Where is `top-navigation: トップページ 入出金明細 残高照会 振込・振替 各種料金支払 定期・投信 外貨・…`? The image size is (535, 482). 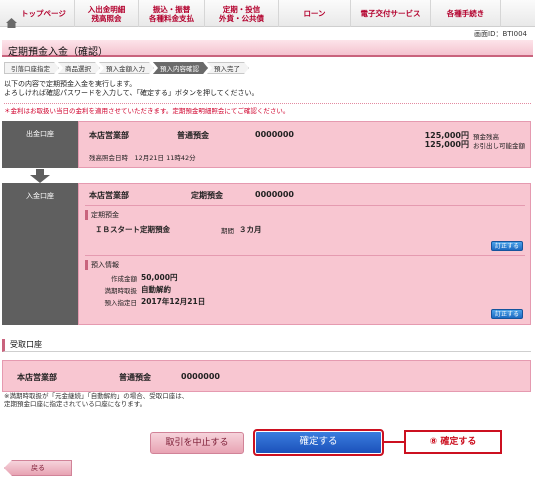 top-navigation: トップページ 入出金明細 残高照会 振込・振替 各種料金支払 定期・投信 外貨・… is located at coordinates (267, 14).